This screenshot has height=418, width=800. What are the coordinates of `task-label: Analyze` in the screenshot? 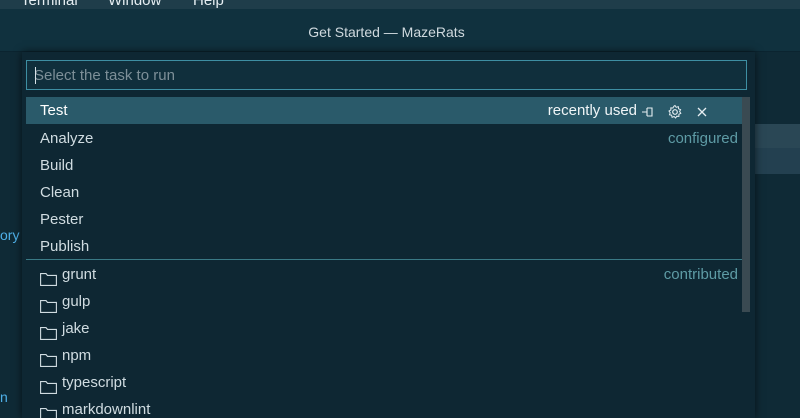 It's located at (67, 138).